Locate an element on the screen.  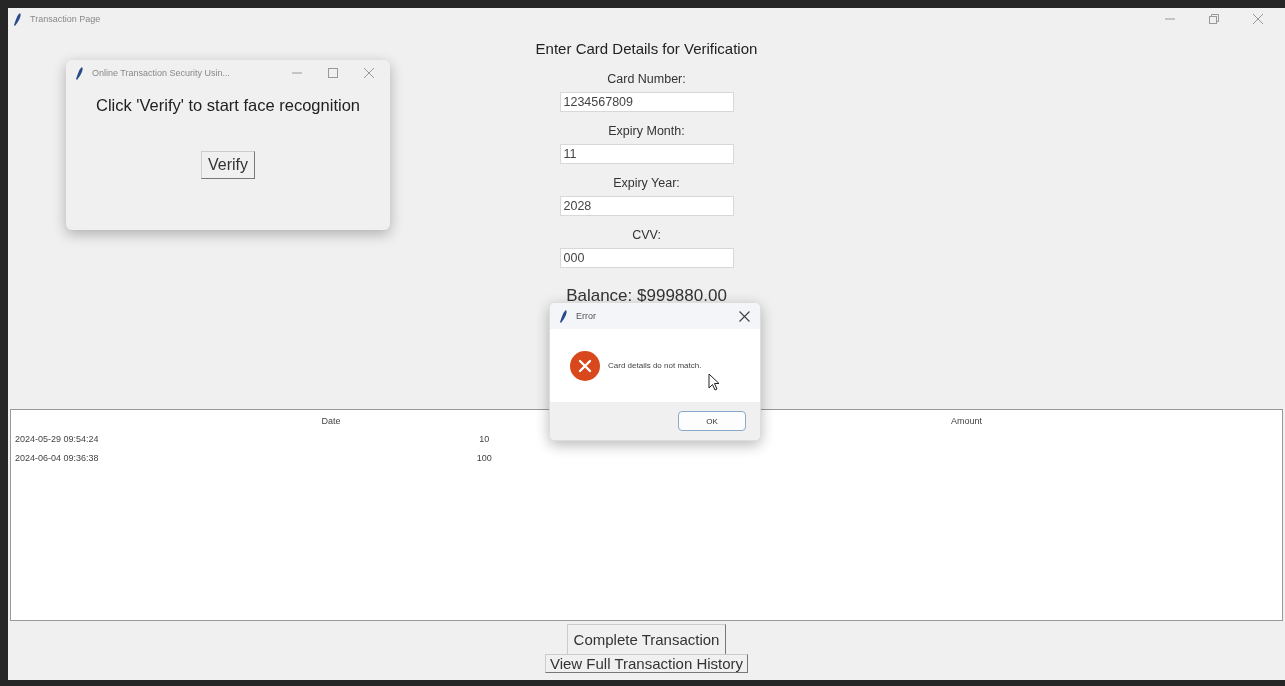
balance-text: Balance: $999880.00 is located at coordinates (646, 296).